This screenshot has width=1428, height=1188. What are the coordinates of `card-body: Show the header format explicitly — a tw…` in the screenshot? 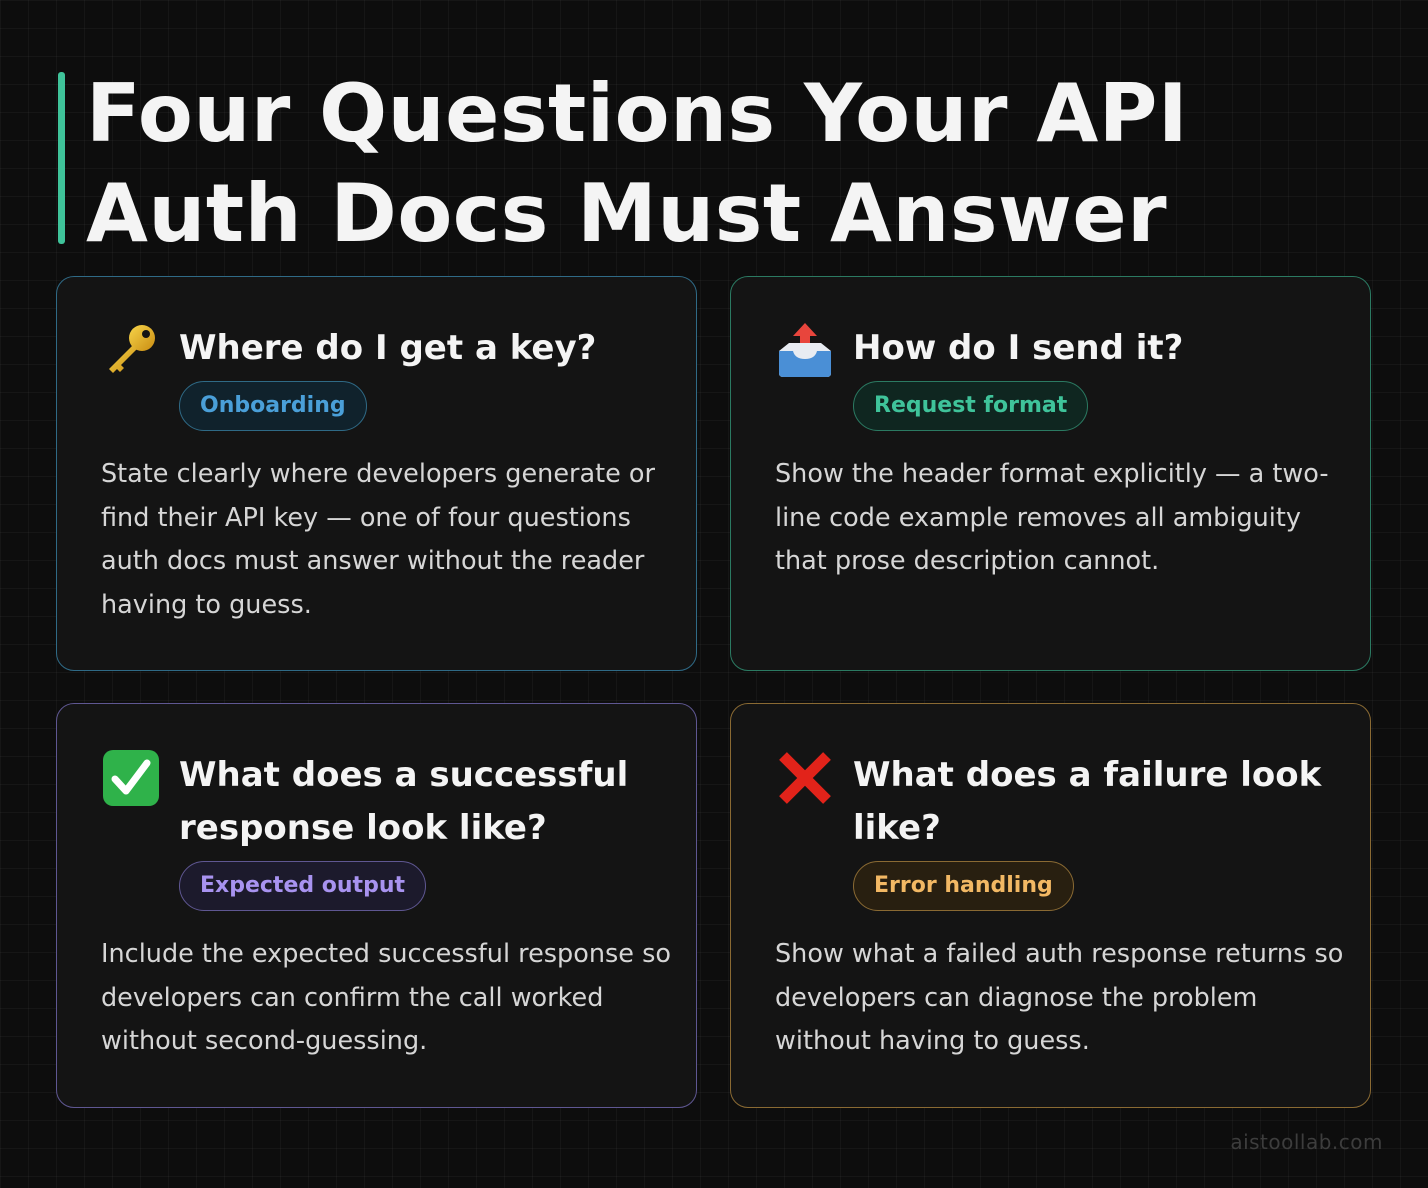 It's located at (1052, 517).